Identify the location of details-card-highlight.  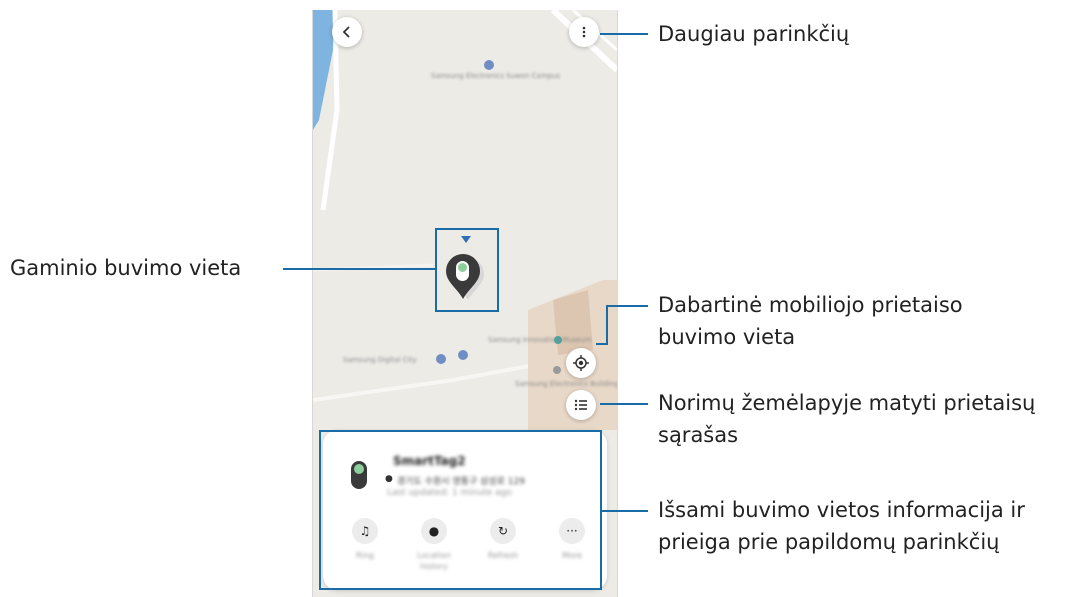
(460, 510).